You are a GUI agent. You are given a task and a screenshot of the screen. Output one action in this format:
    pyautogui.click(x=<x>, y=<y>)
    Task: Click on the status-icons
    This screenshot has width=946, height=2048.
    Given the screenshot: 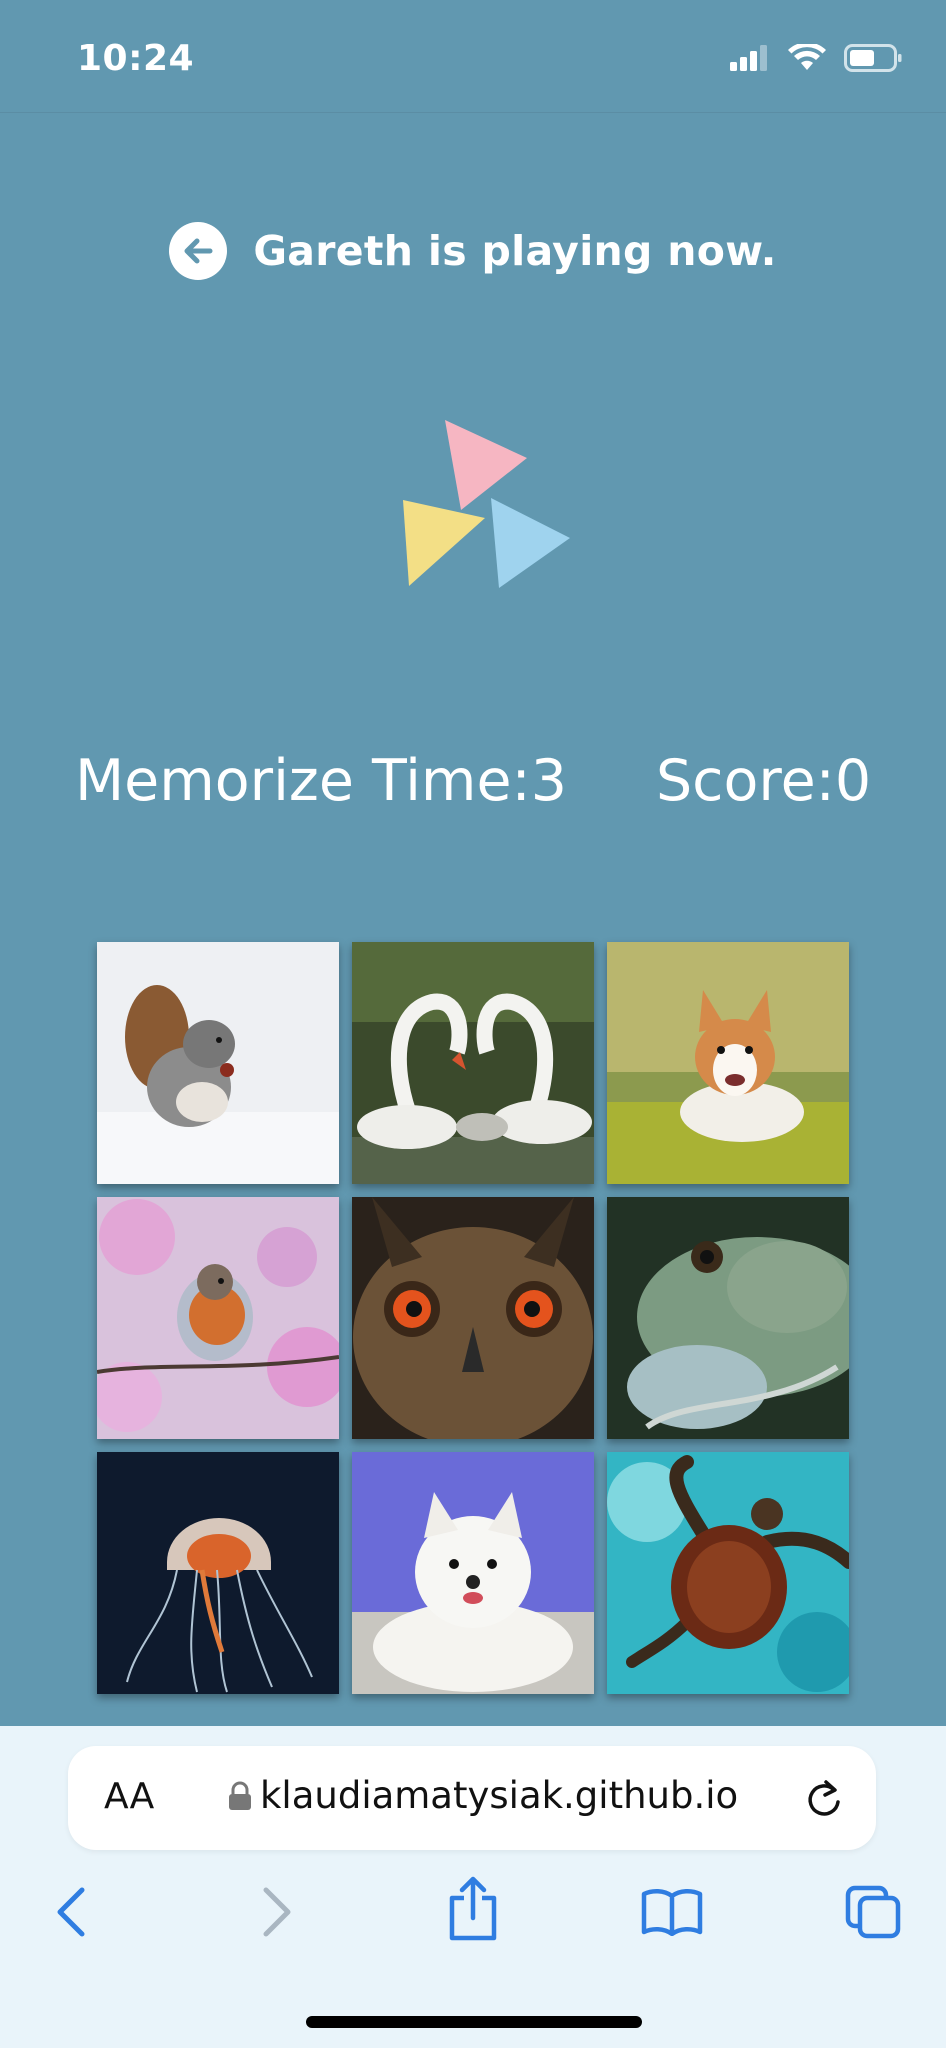 What is the action you would take?
    pyautogui.click(x=816, y=58)
    